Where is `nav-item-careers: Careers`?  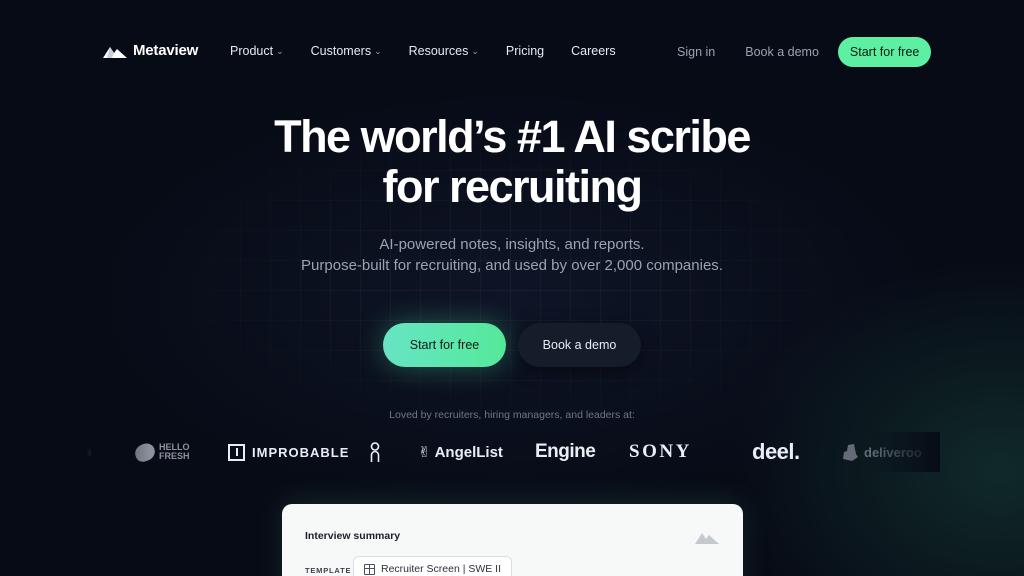
nav-item-careers: Careers is located at coordinates (593, 51).